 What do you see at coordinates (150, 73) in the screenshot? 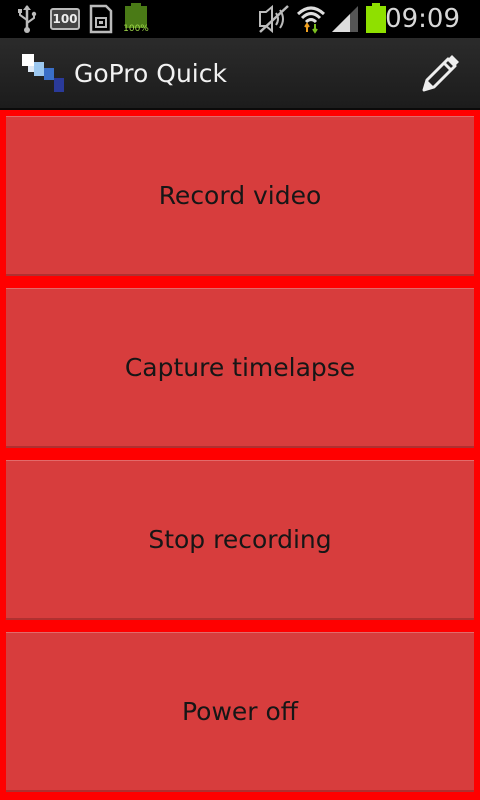
I see `app-title: GoPro Quick` at bounding box center [150, 73].